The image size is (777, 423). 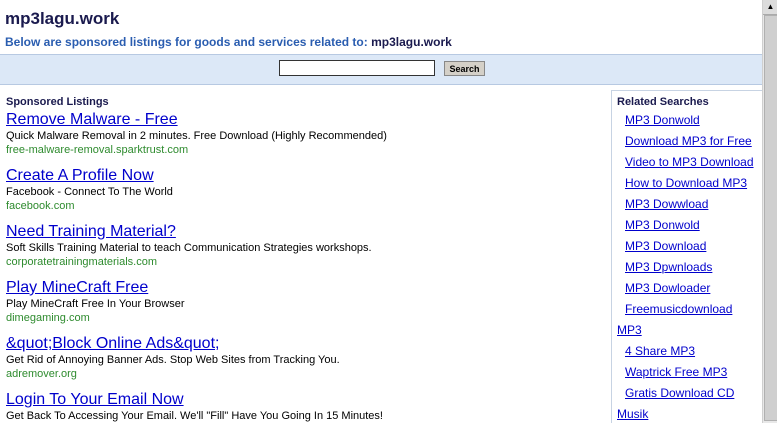 I want to click on related-search-link: Video to MP3 Download, so click(x=687, y=162).